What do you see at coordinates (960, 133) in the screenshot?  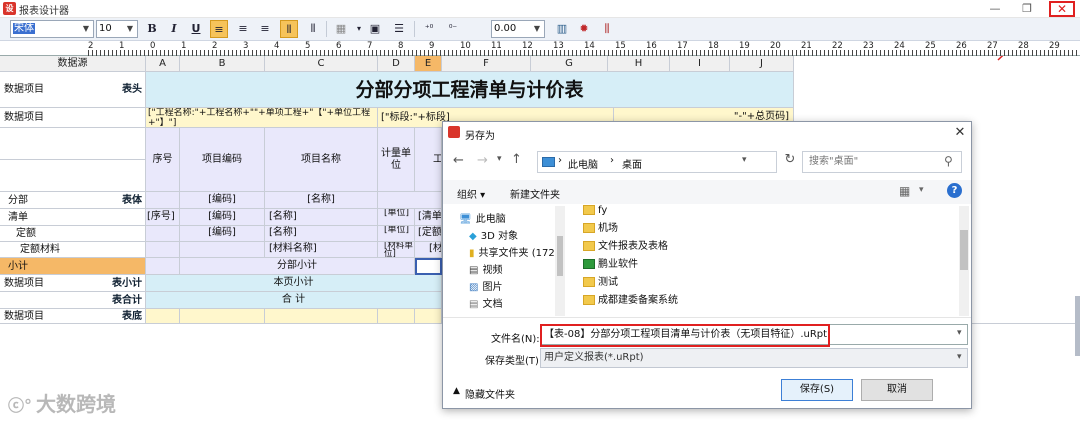 I see `dialog-close-button: ✕` at bounding box center [960, 133].